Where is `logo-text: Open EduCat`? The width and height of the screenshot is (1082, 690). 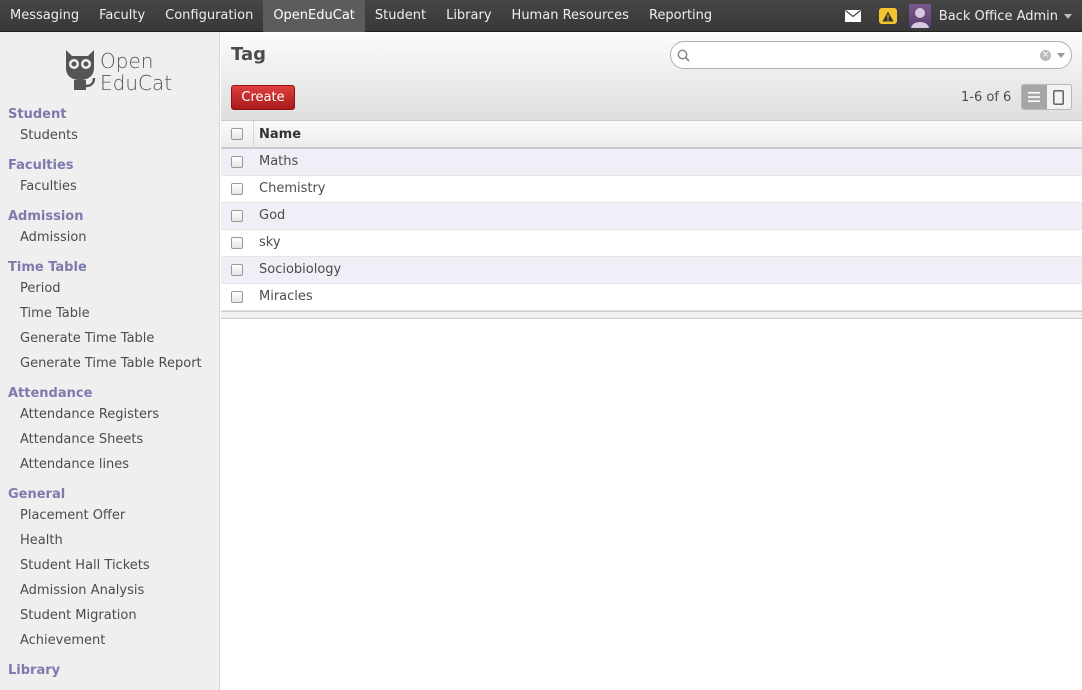 logo-text: Open EduCat is located at coordinates (136, 72).